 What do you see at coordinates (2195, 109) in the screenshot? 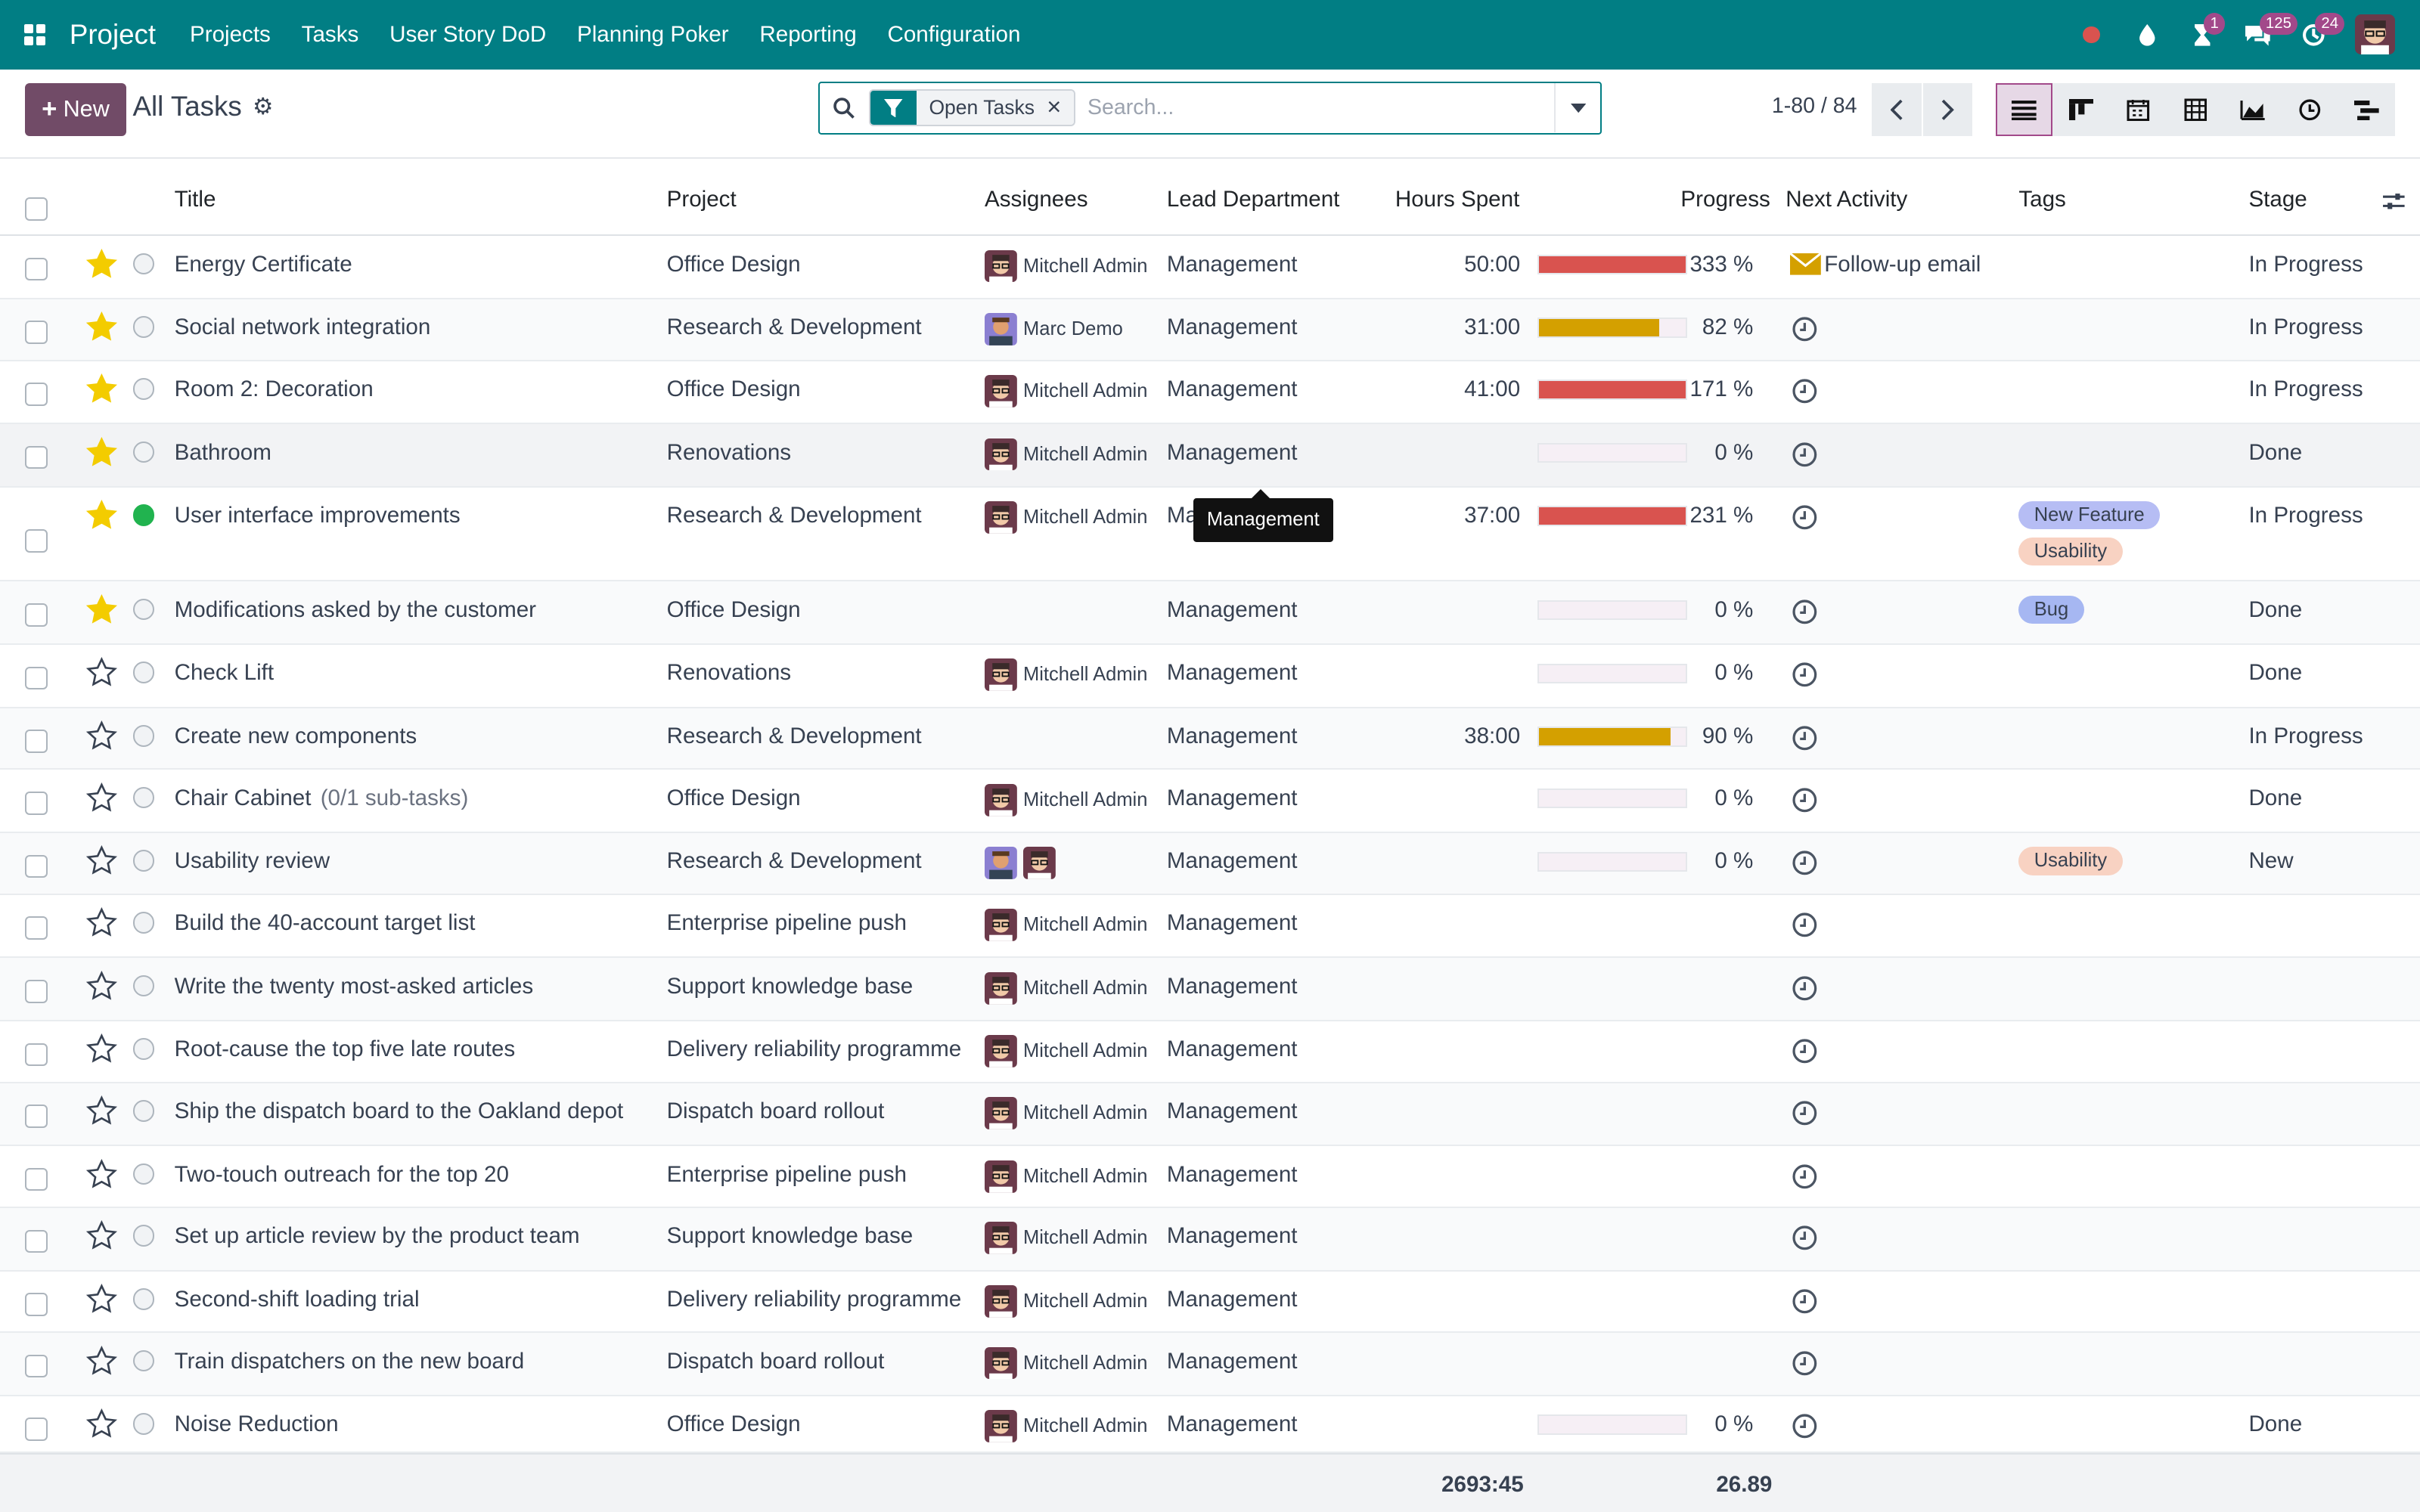
I see `pivot-view-button` at bounding box center [2195, 109].